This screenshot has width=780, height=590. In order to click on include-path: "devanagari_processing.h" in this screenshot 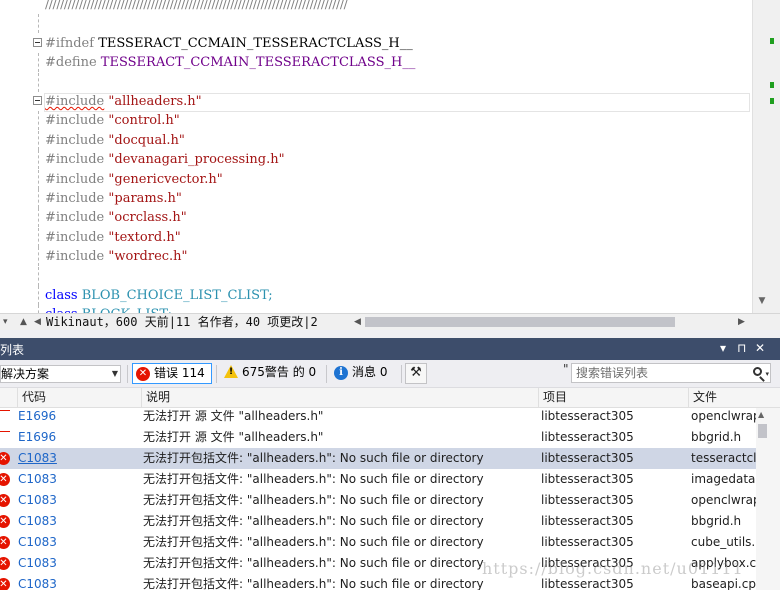, I will do `click(196, 160)`.